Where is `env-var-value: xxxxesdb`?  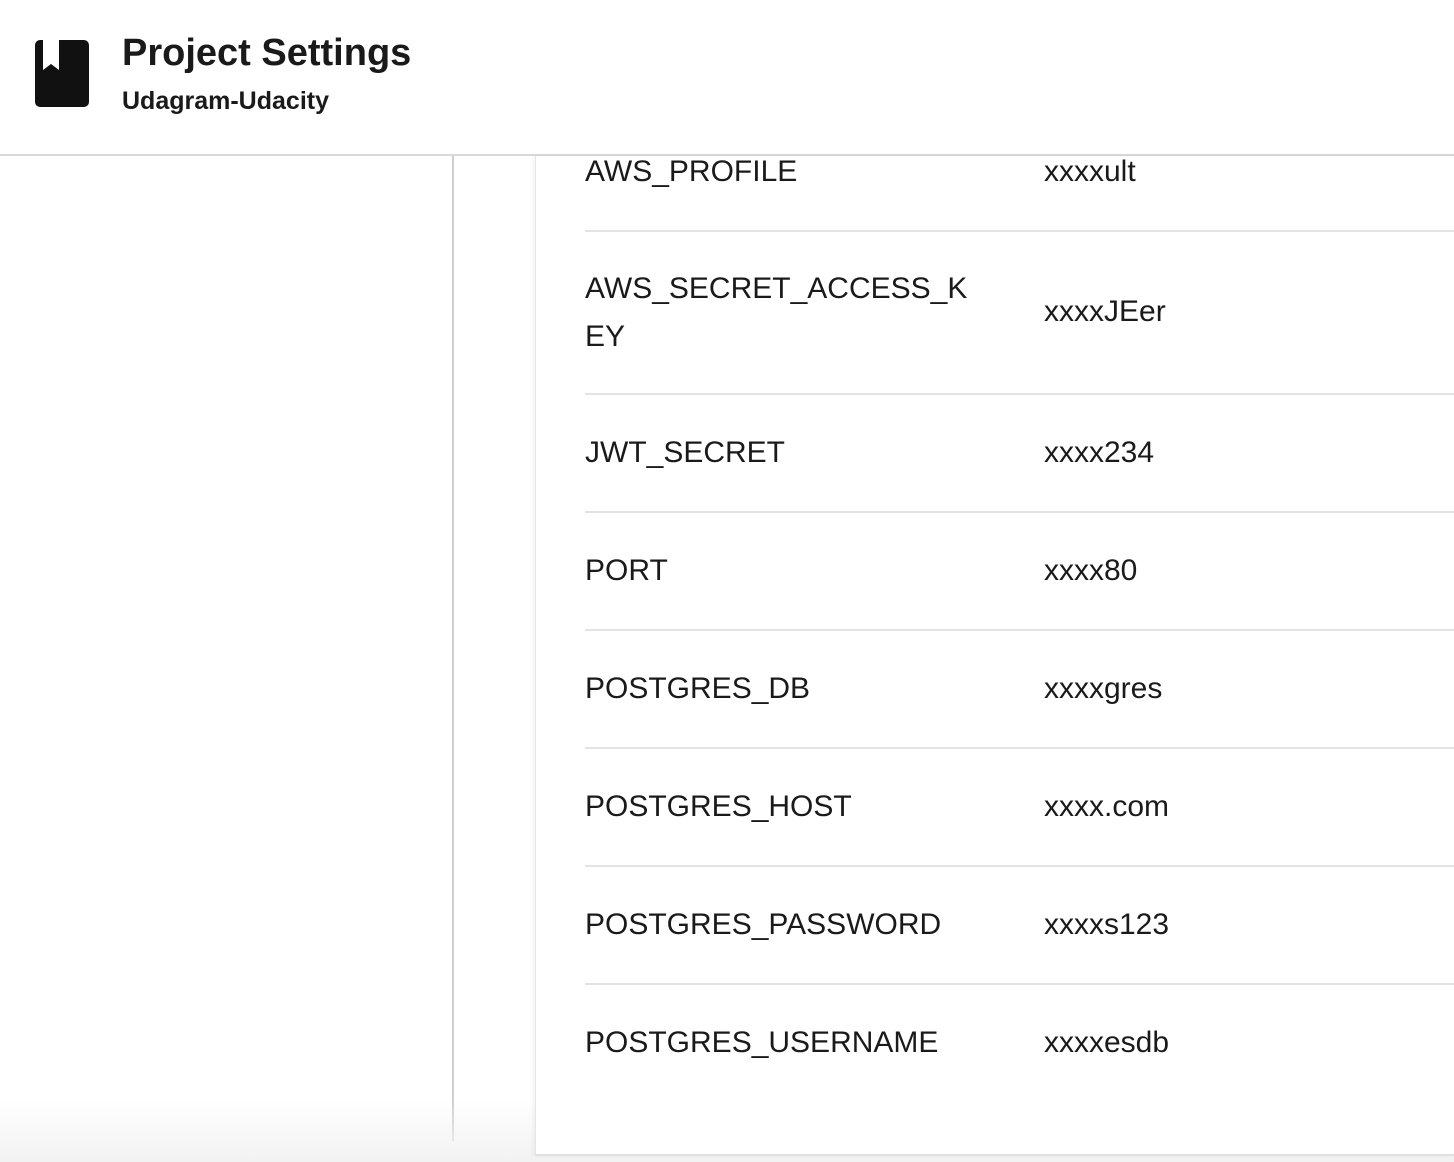 env-var-value: xxxxesdb is located at coordinates (1107, 1042).